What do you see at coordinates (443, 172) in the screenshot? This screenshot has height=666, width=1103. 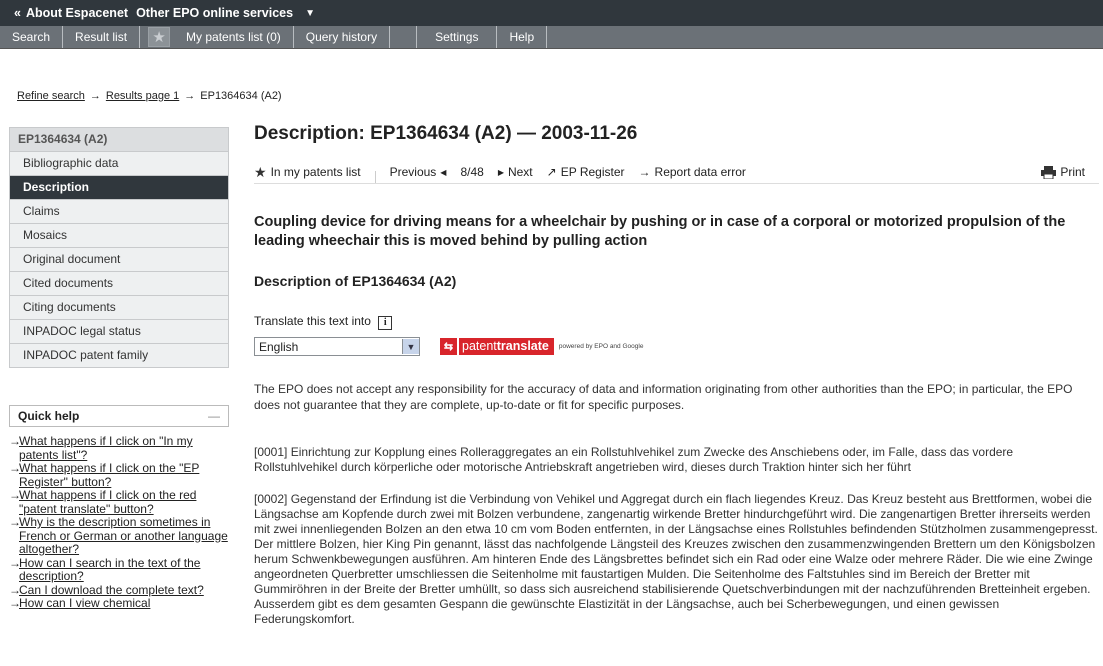 I see `triangle-left-icon: ◀` at bounding box center [443, 172].